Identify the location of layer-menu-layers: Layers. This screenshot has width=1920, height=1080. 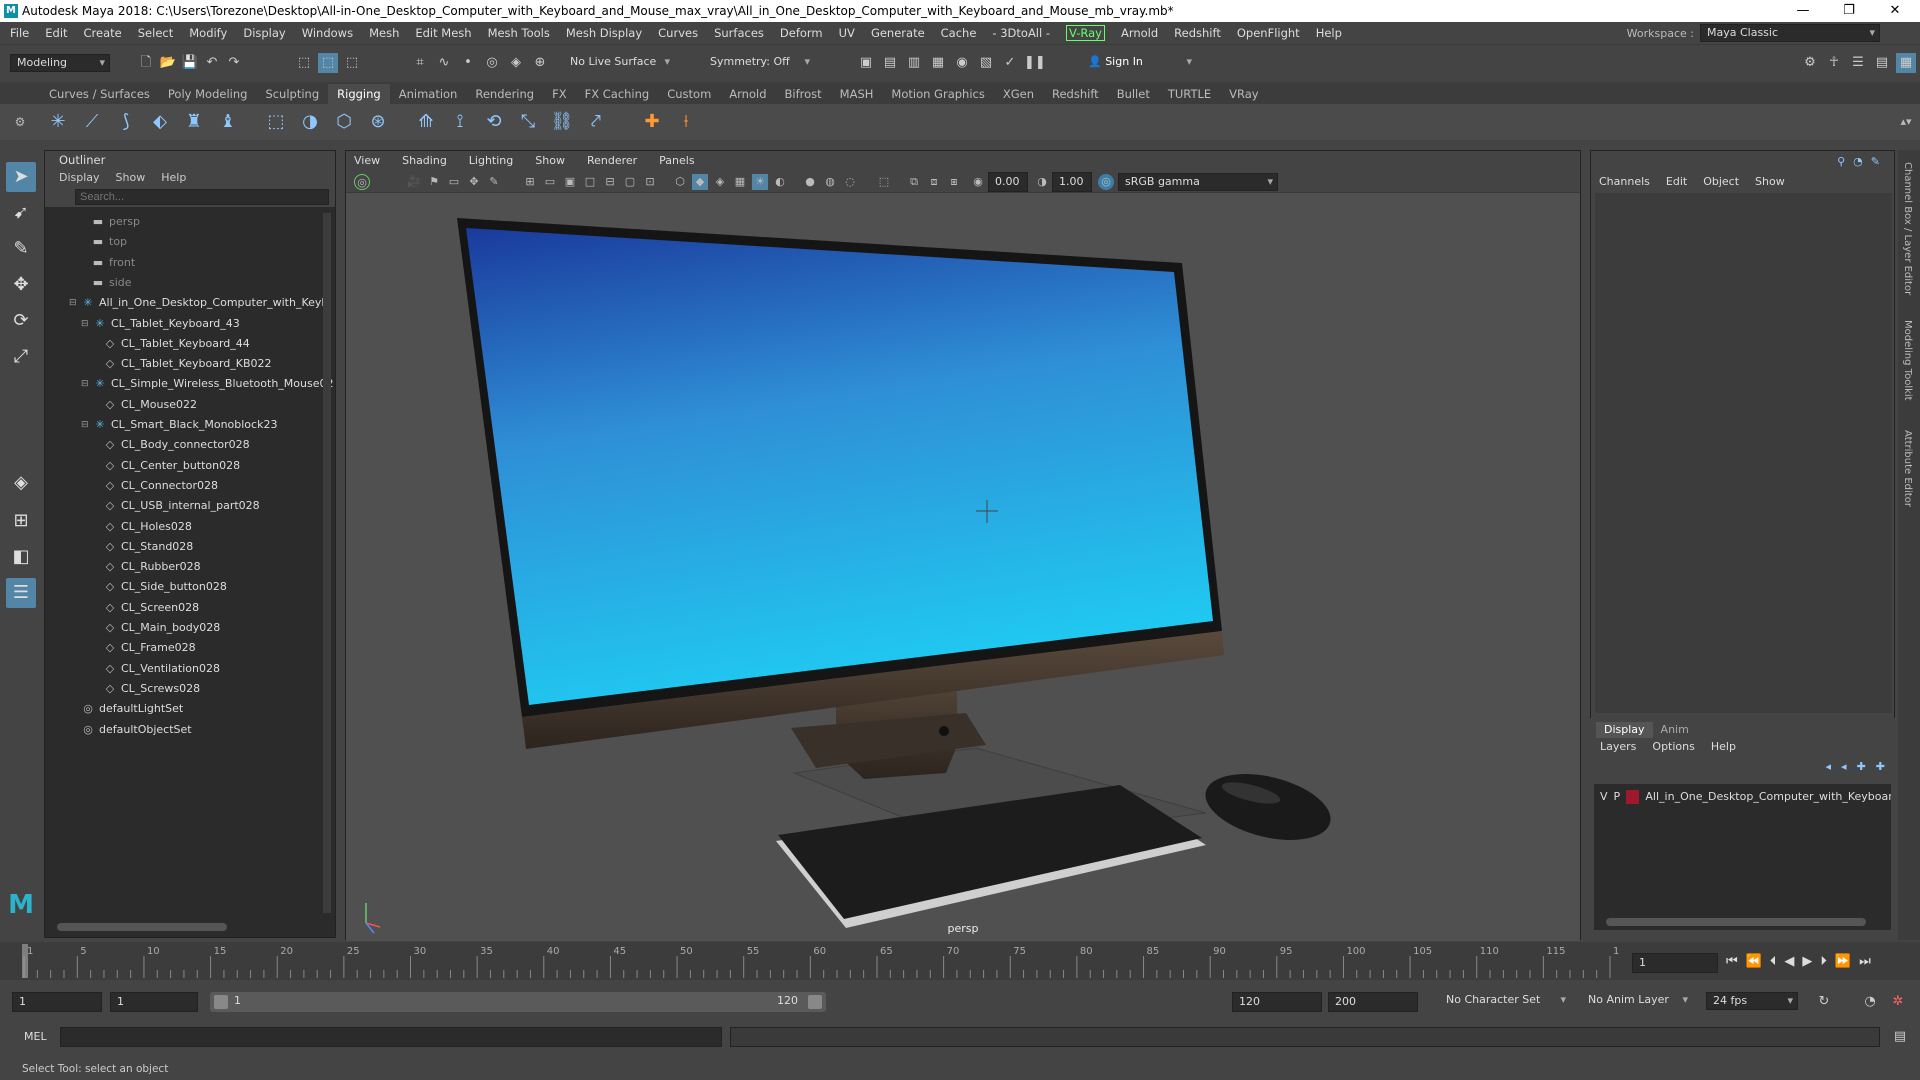
(1618, 746).